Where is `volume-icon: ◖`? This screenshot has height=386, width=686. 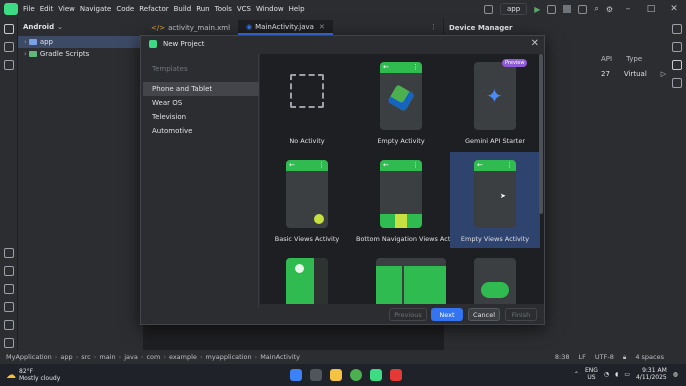 volume-icon: ◖ is located at coordinates (616, 374).